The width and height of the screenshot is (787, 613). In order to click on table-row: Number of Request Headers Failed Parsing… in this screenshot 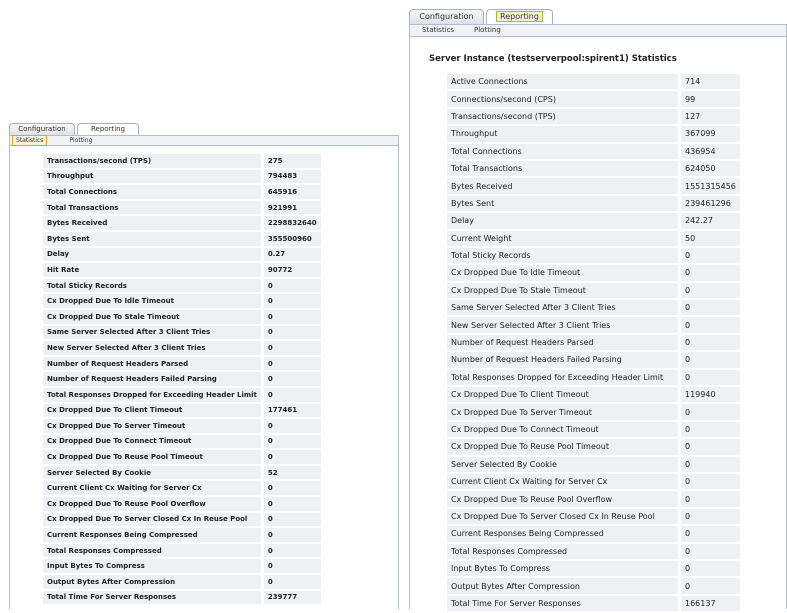, I will do `click(595, 360)`.